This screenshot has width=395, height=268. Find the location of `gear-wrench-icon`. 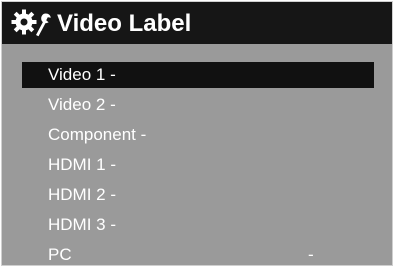

gear-wrench-icon is located at coordinates (31, 23).